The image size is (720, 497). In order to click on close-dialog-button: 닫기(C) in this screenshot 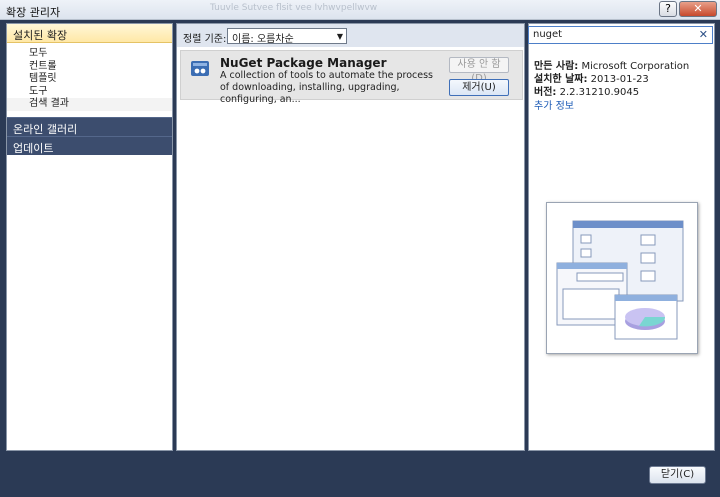, I will do `click(677, 475)`.